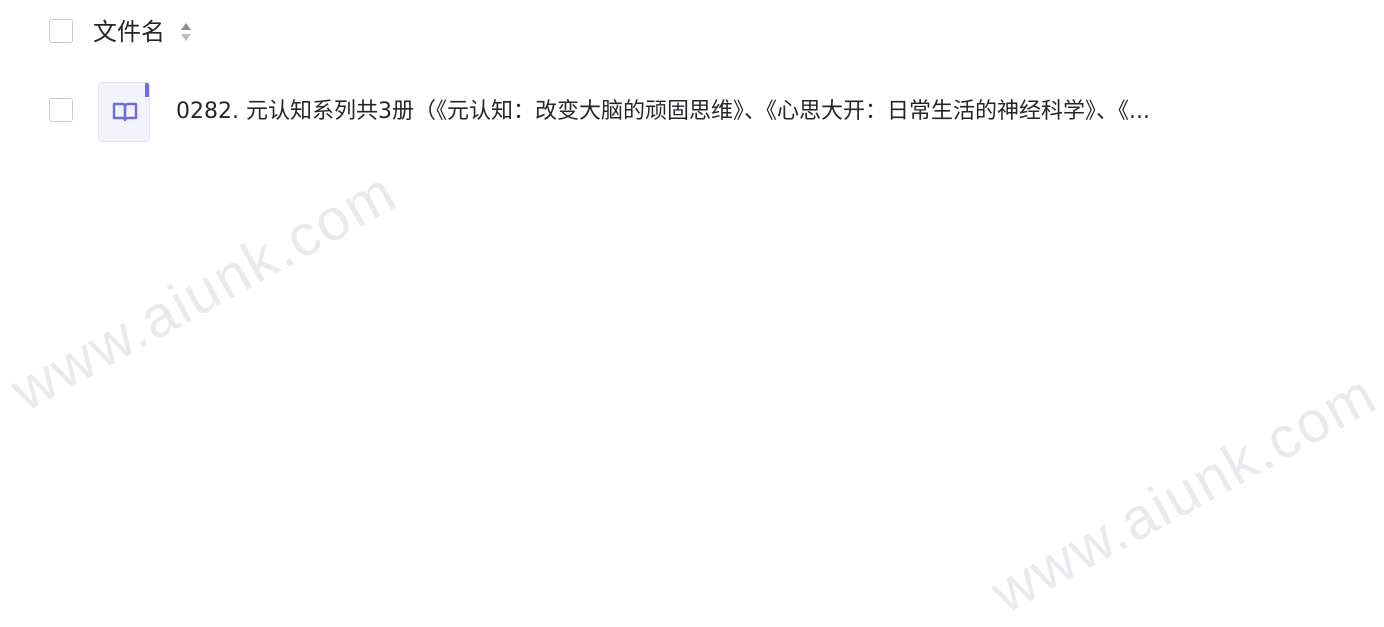 This screenshot has height=627, width=1384. I want to click on row-checkbox, so click(61, 110).